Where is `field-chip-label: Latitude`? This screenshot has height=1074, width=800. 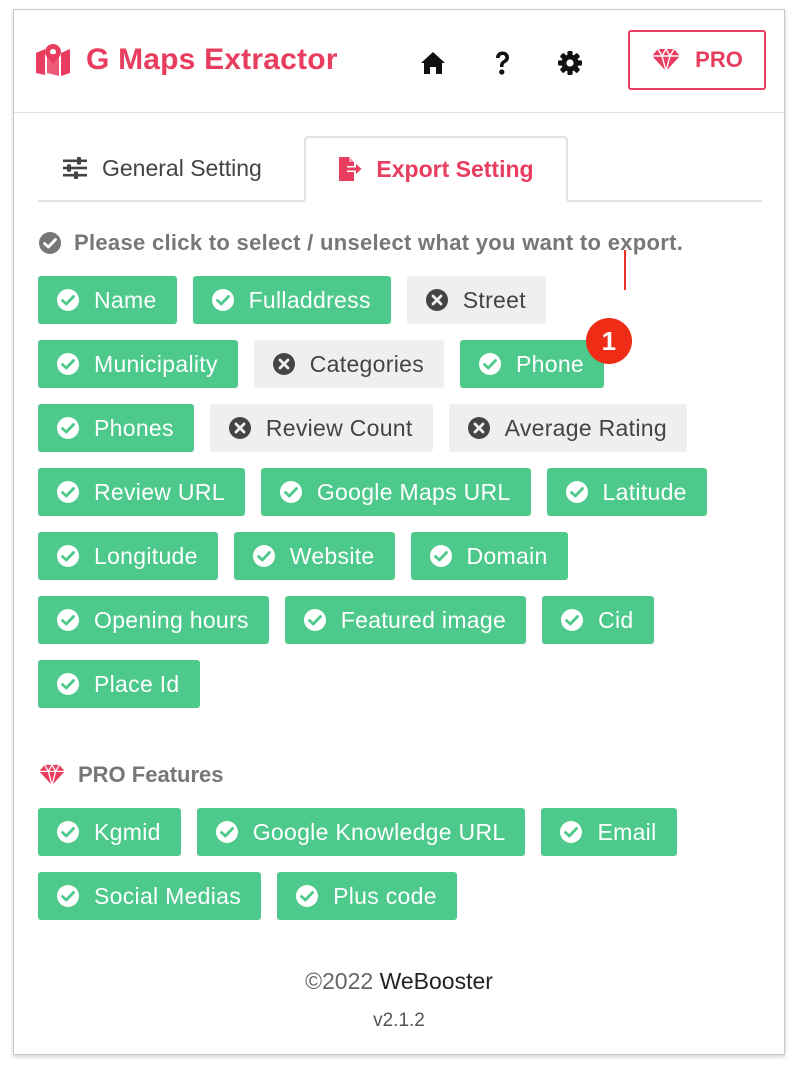
field-chip-label: Latitude is located at coordinates (644, 491).